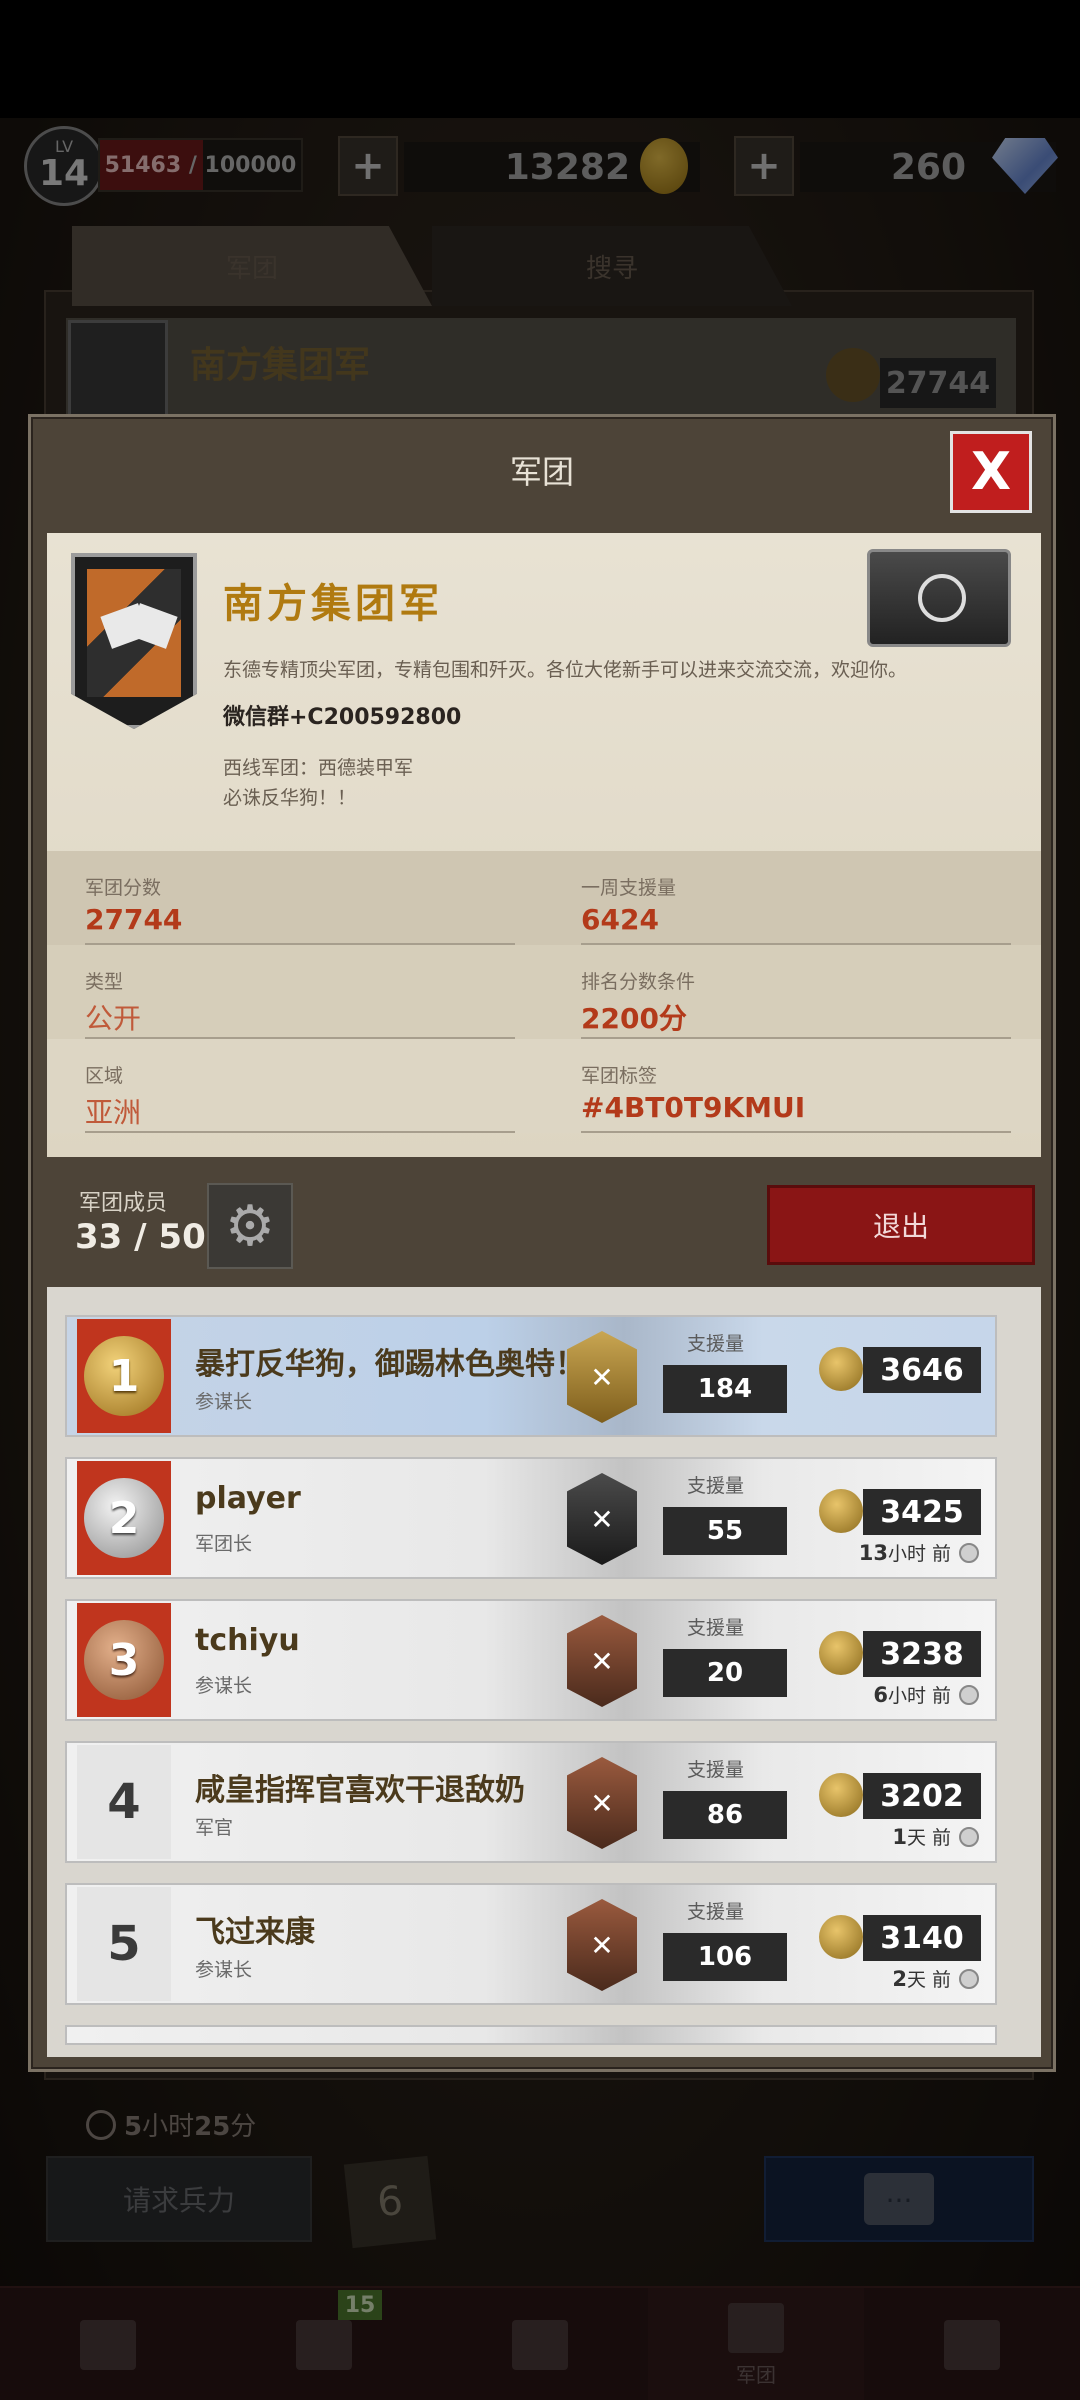 Image resolution: width=1080 pixels, height=2400 pixels. What do you see at coordinates (544, 1004) in the screenshot?
I see `guild-stats: 军团分数 27744 一周支援量 6424 类型 公开 排名分数条件 2200分` at bounding box center [544, 1004].